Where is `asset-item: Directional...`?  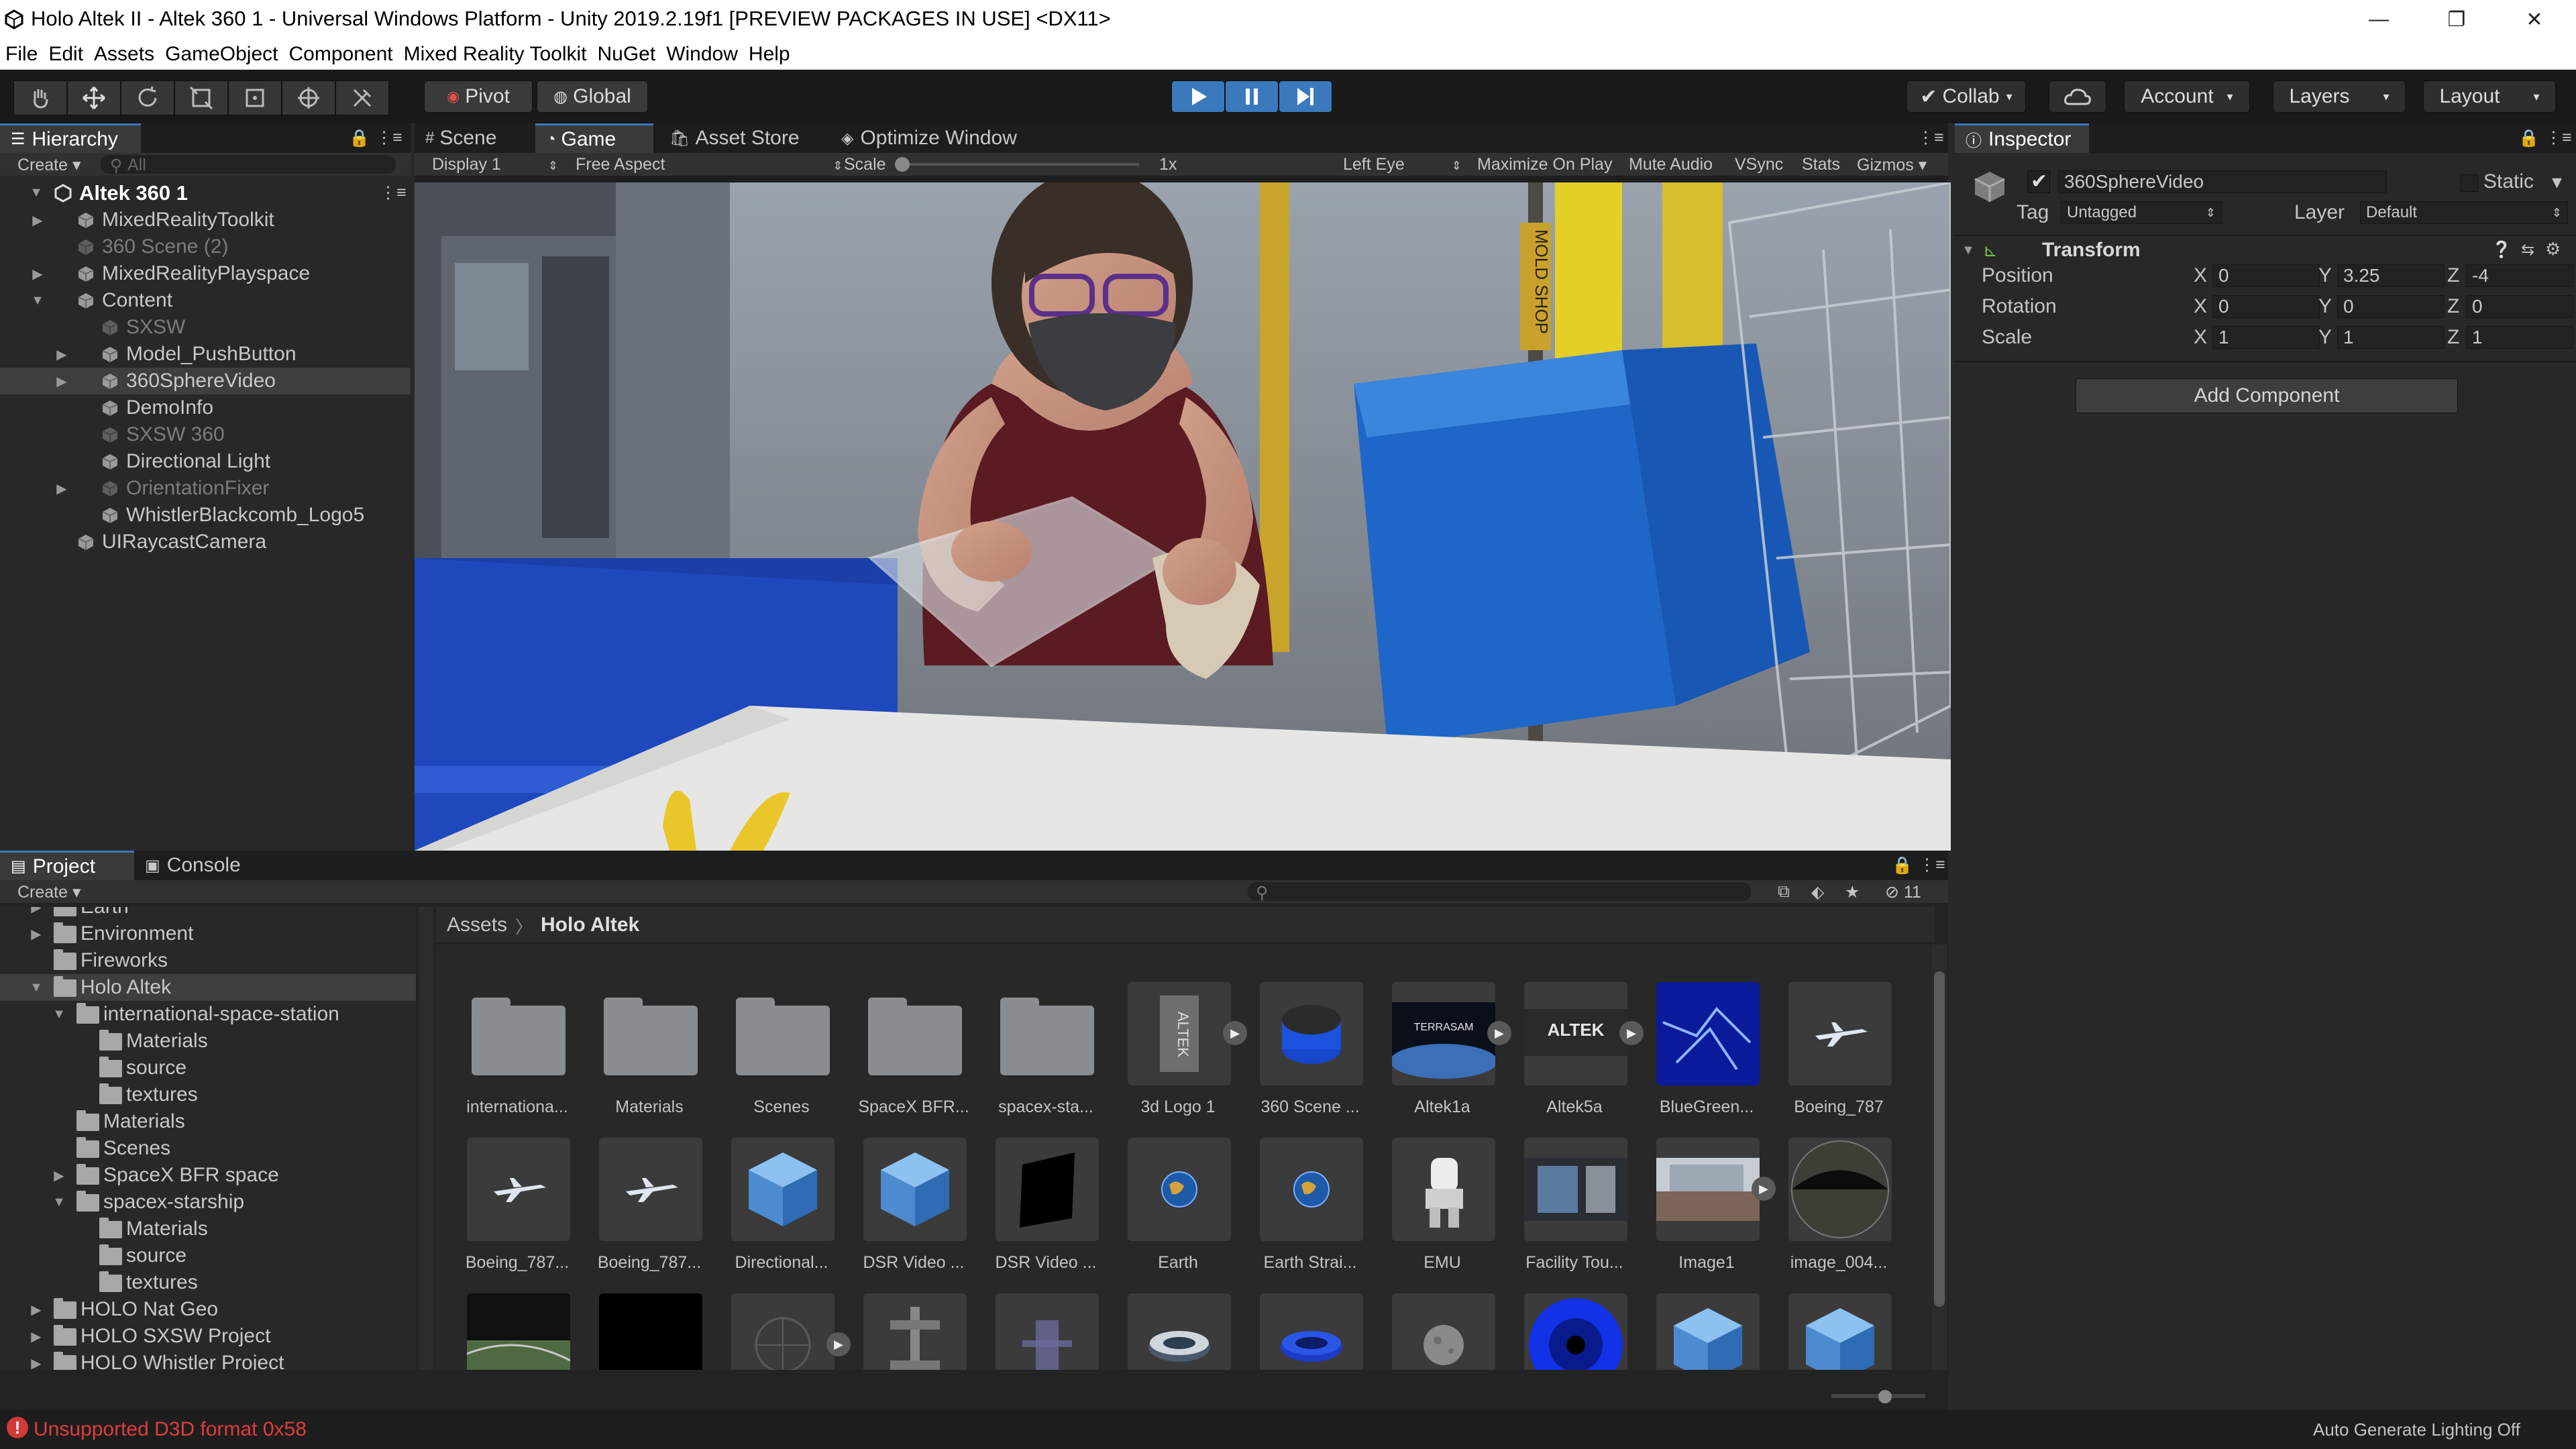
asset-item: Directional... is located at coordinates (773, 1213).